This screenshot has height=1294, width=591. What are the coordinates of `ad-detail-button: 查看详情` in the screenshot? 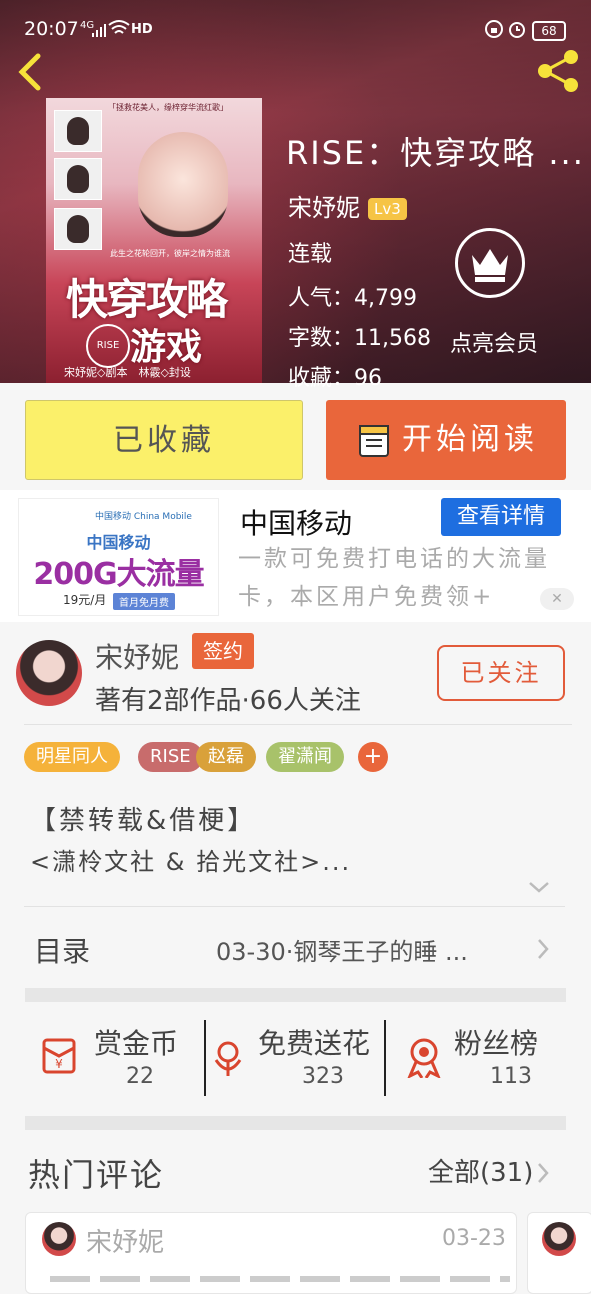 It's located at (501, 517).